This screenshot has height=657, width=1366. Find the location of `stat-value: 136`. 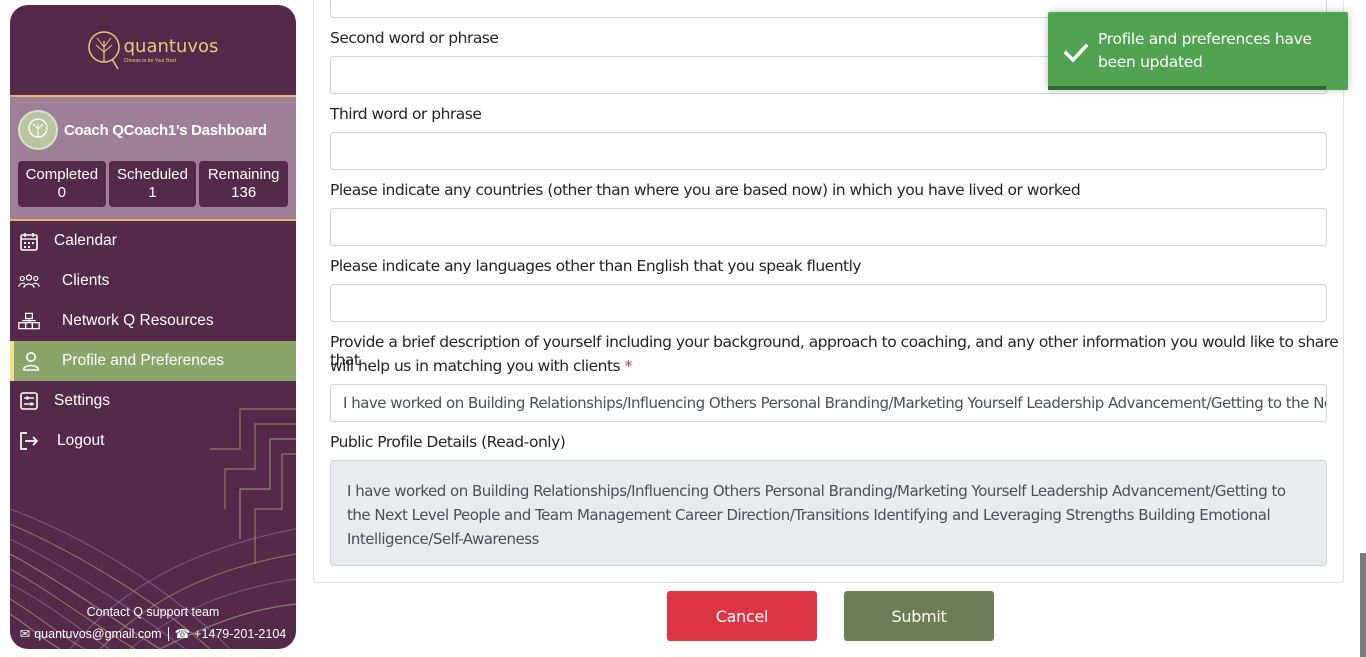

stat-value: 136 is located at coordinates (244, 192).